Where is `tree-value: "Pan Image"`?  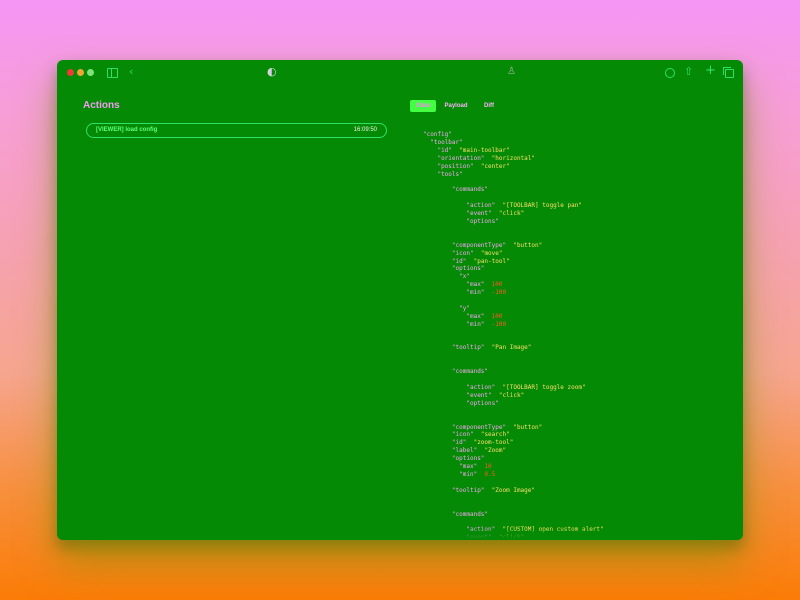
tree-value: "Pan Image" is located at coordinates (511, 348).